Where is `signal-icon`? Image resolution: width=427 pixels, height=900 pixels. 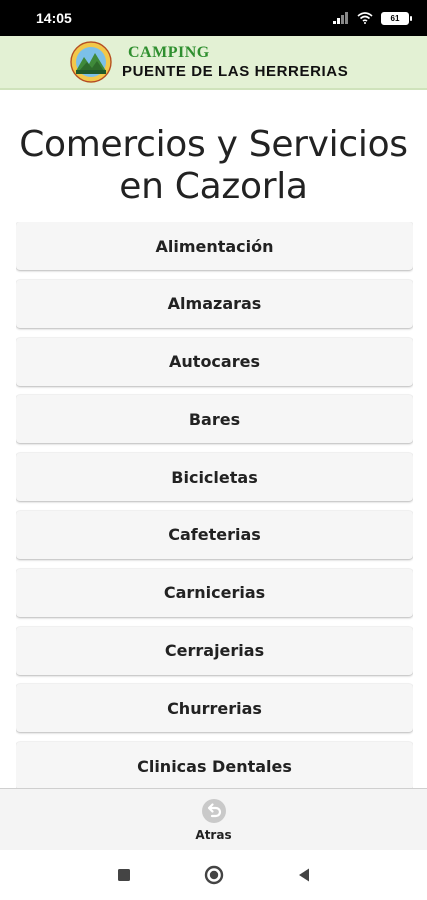 signal-icon is located at coordinates (340, 18).